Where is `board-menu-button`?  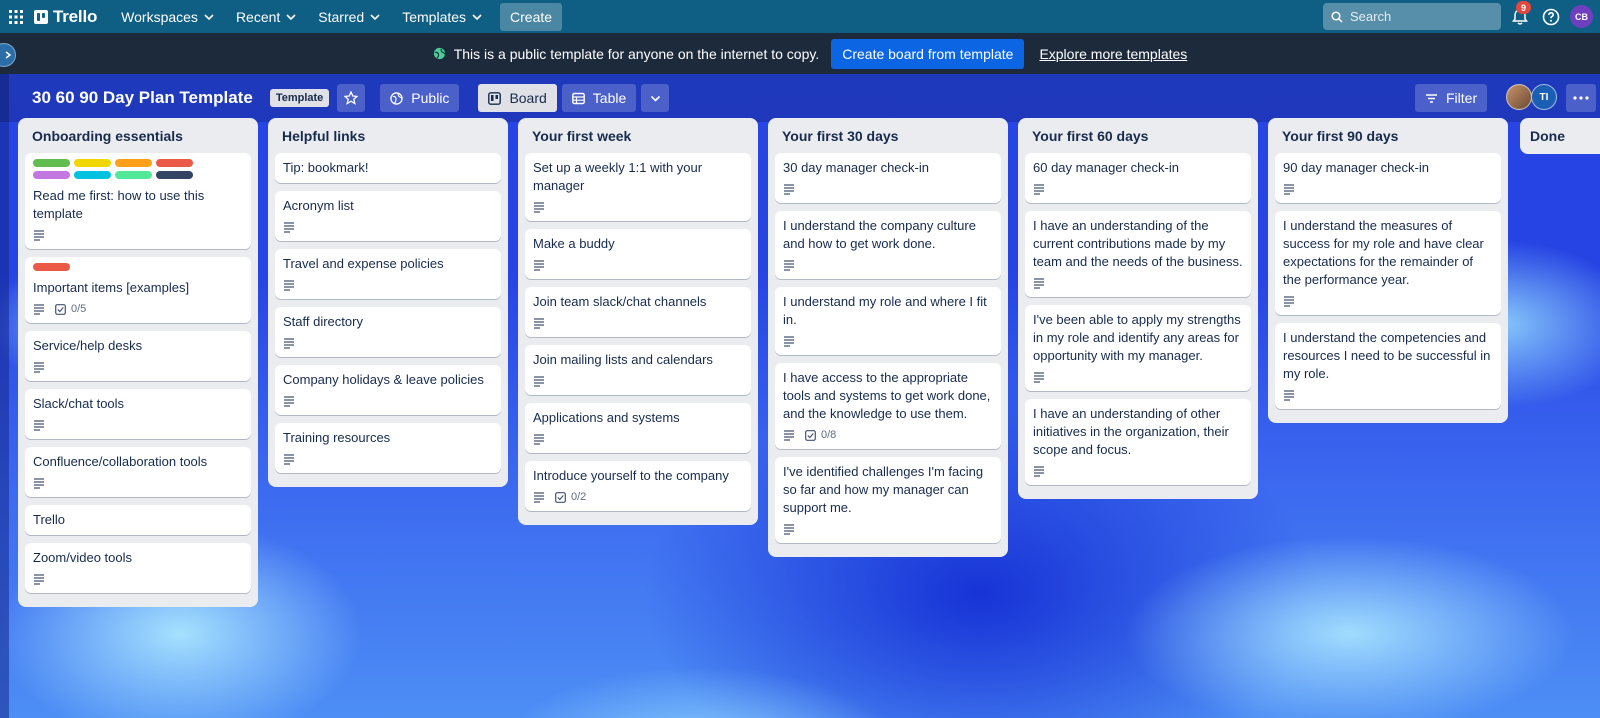 board-menu-button is located at coordinates (1581, 98).